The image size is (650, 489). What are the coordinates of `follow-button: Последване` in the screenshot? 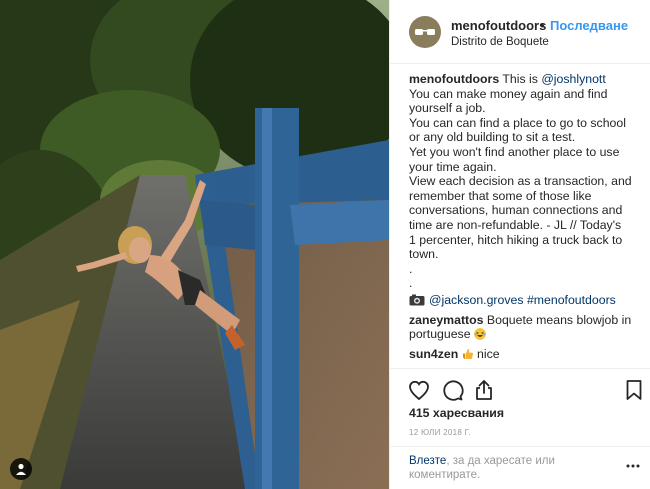 It's located at (589, 25).